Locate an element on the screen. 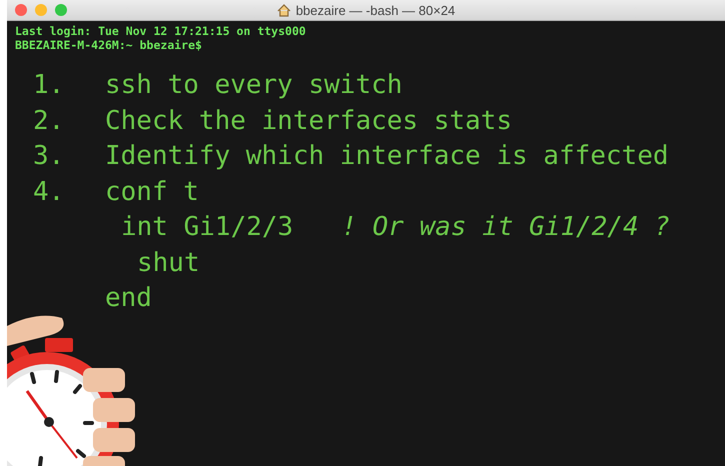  home-icon is located at coordinates (283, 10).